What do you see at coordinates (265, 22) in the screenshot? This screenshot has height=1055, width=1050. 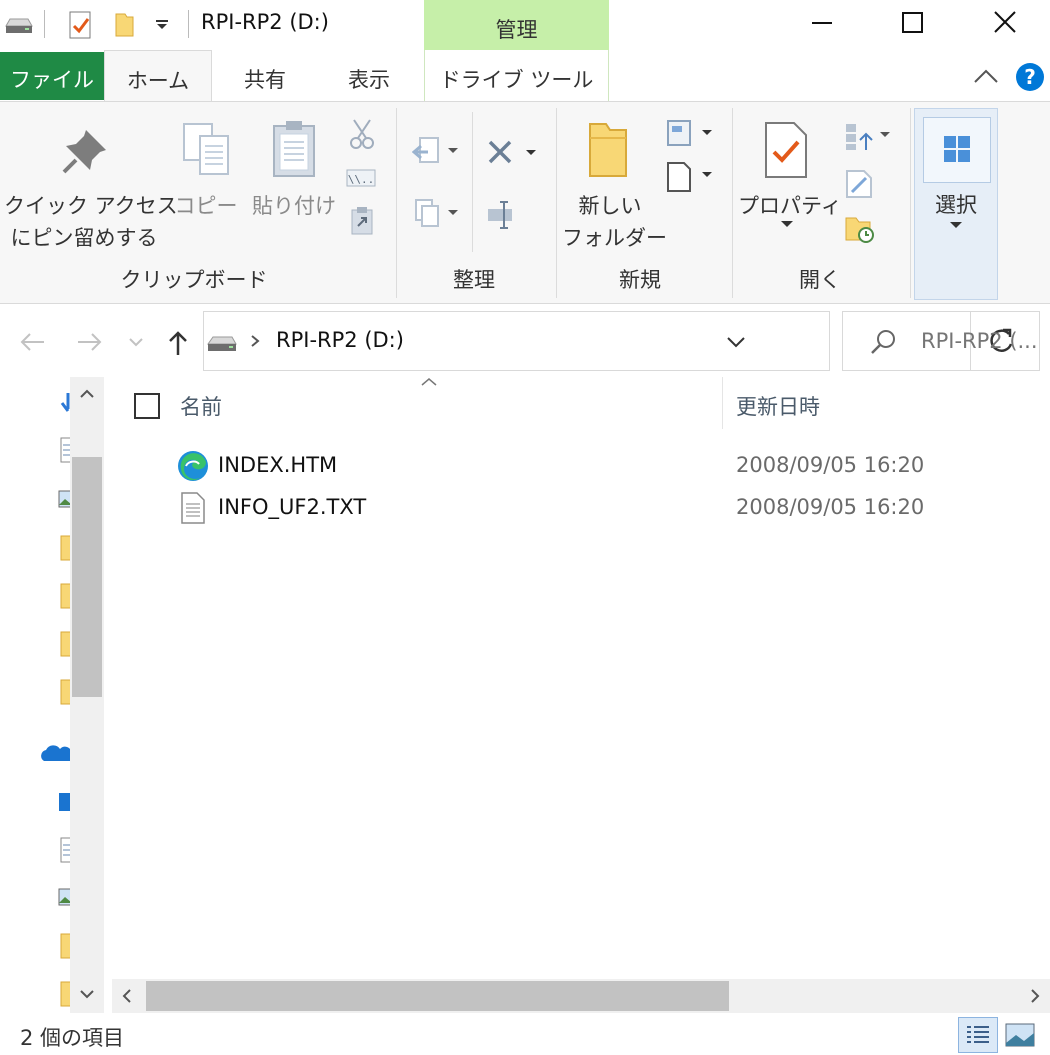 I see `window-title: RPI-RP2 (D:)` at bounding box center [265, 22].